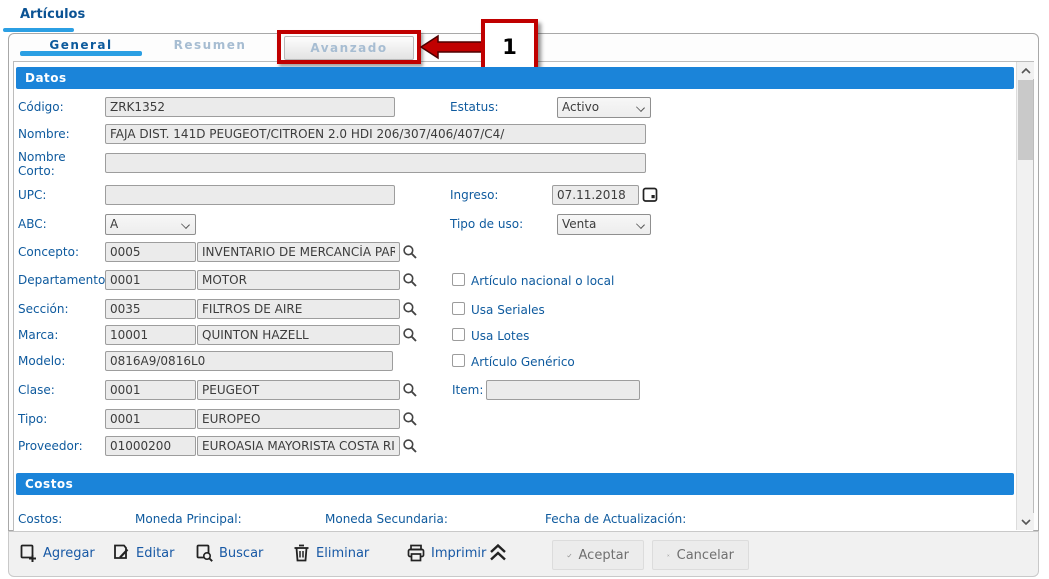  I want to click on proveedor-label: Proveedor:, so click(50, 446).